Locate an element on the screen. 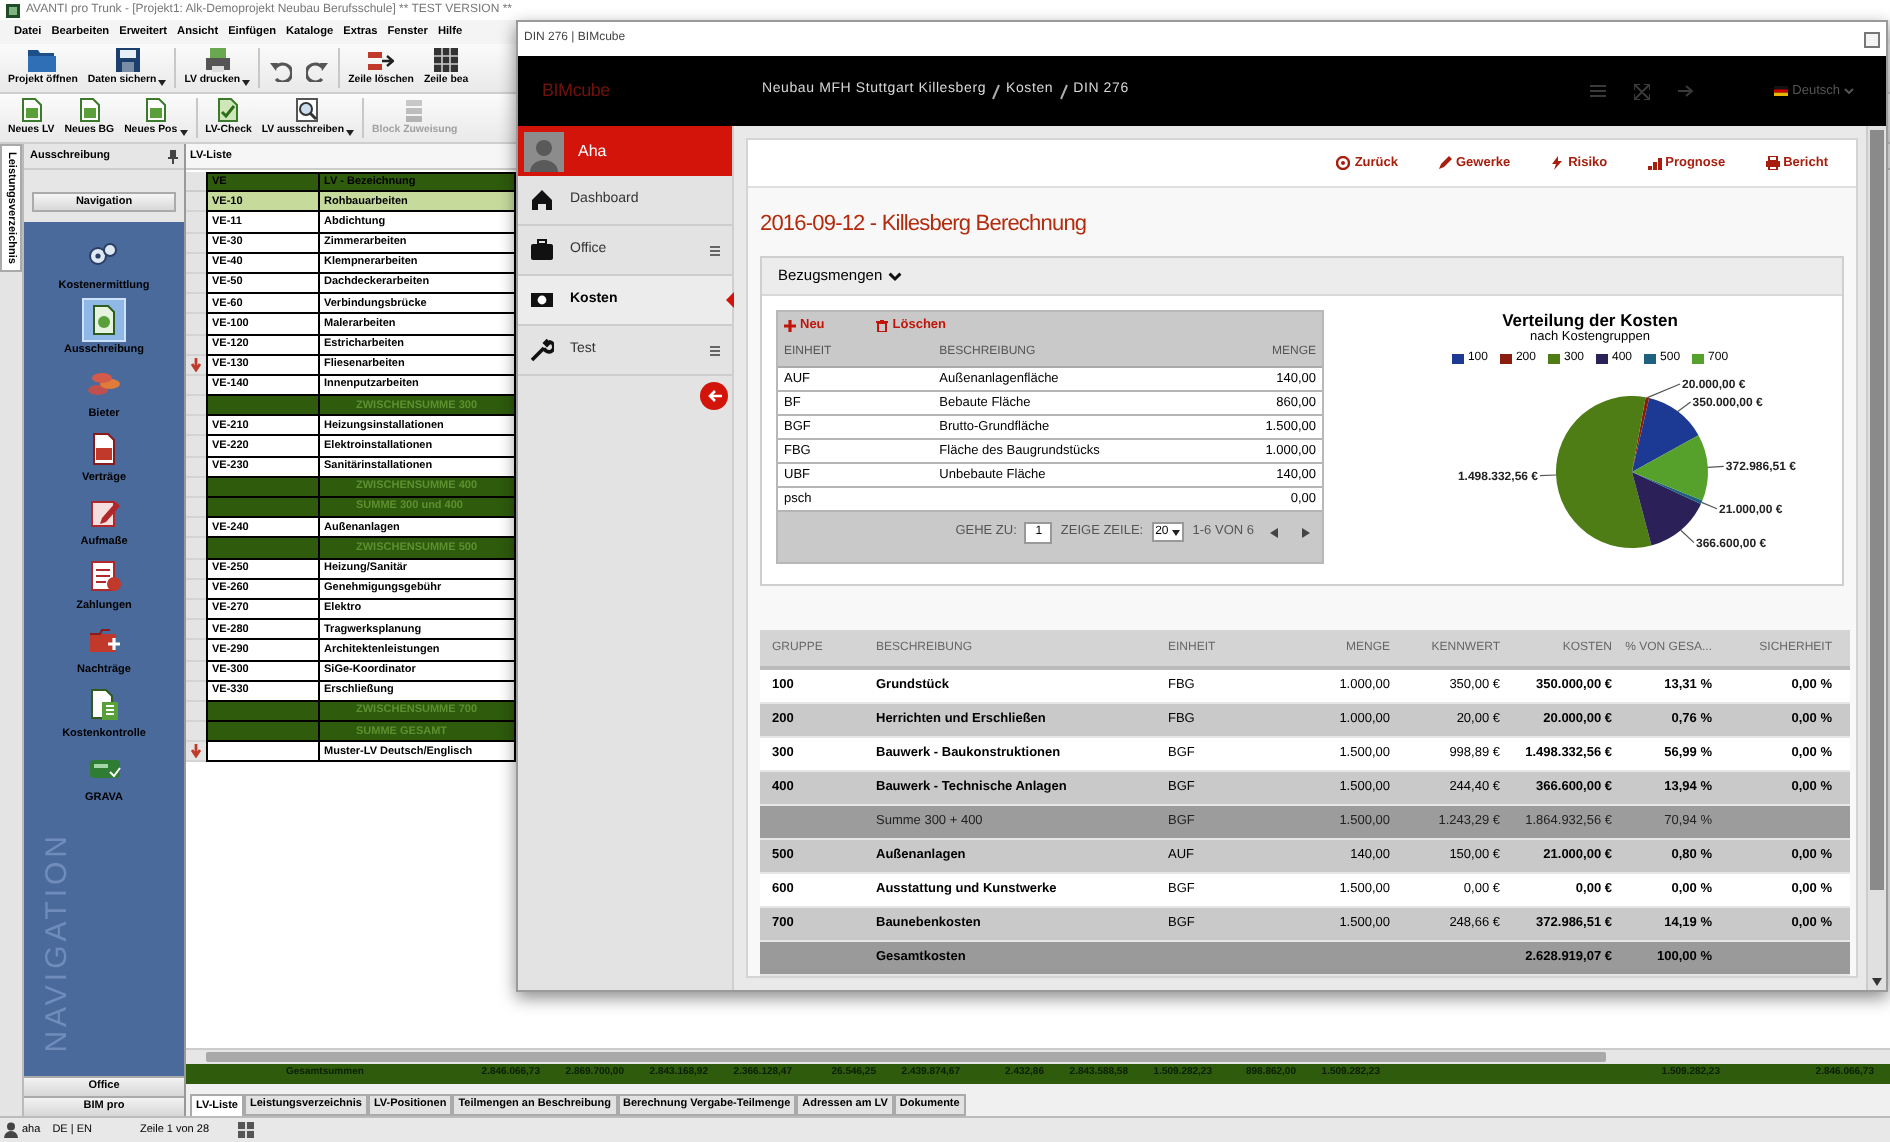  collapse-button is located at coordinates (714, 396).